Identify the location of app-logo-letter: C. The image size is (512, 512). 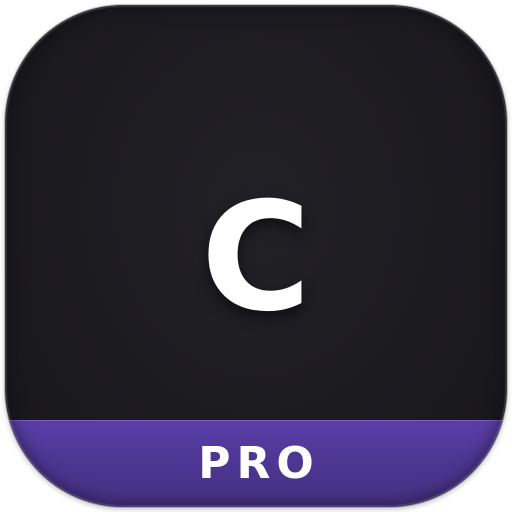
(256, 258).